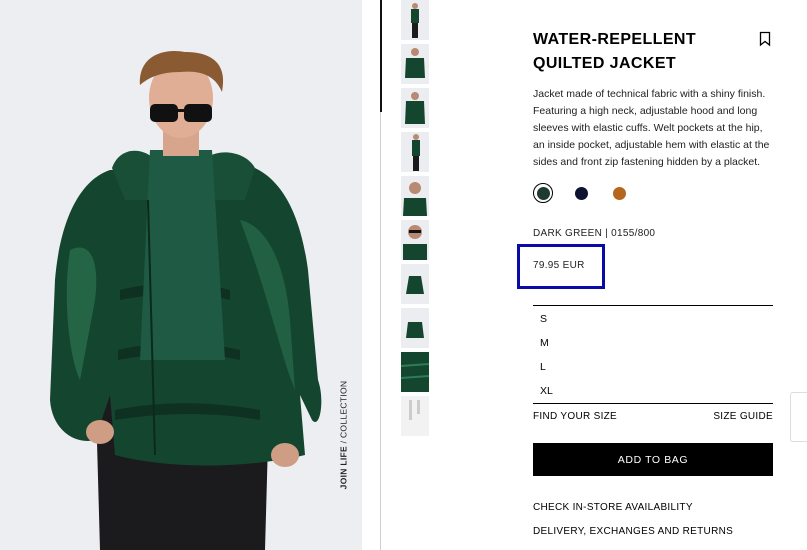  Describe the element at coordinates (653, 343) in the screenshot. I see `size-option-m: M` at that location.